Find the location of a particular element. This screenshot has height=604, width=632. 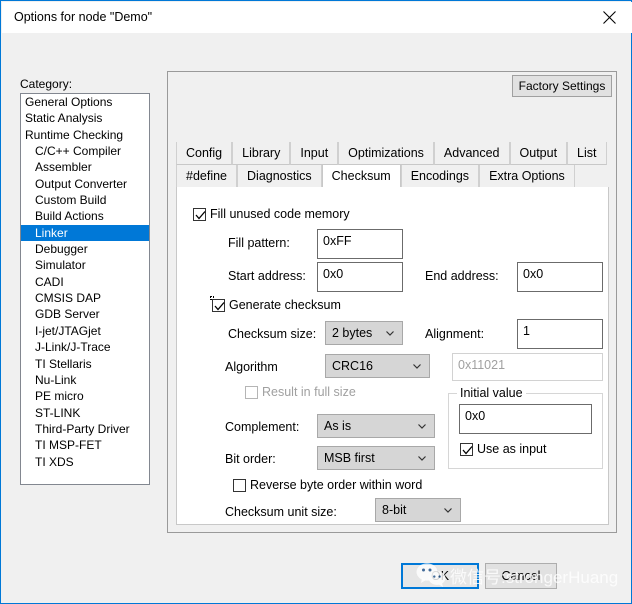

bit-order-label: Bit order: is located at coordinates (250, 459).